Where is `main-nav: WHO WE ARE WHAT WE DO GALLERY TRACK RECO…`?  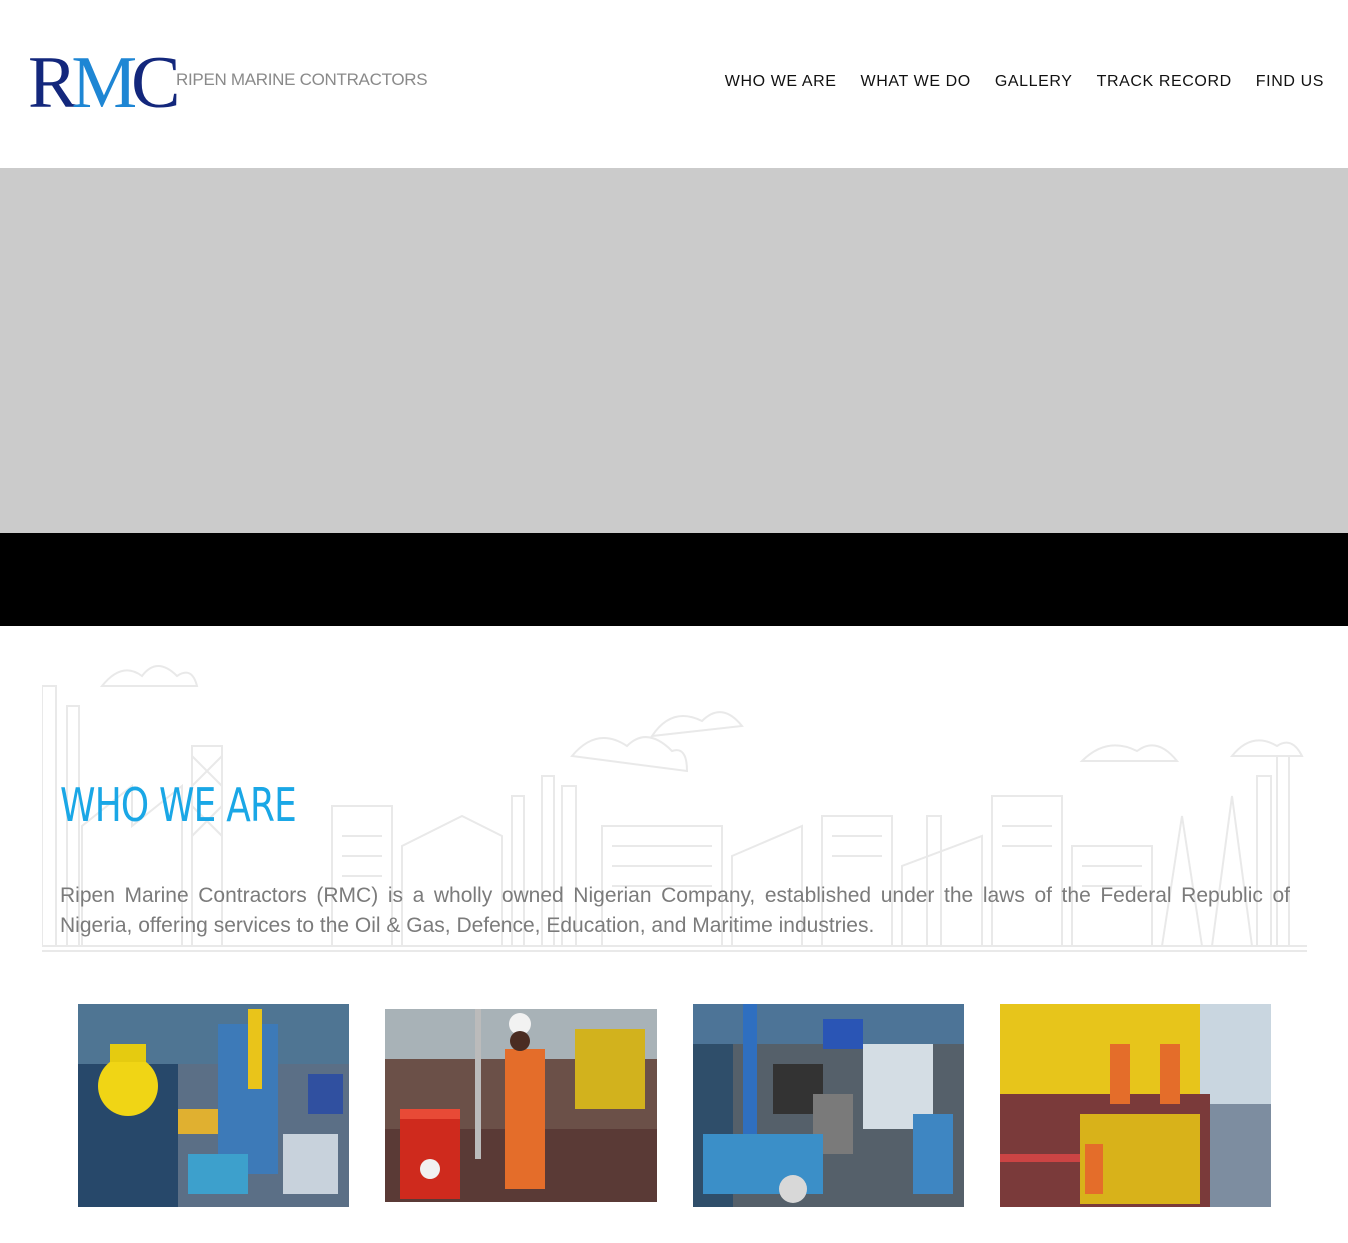 main-nav: WHO WE ARE WHAT WE DO GALLERY TRACK RECO… is located at coordinates (1024, 82).